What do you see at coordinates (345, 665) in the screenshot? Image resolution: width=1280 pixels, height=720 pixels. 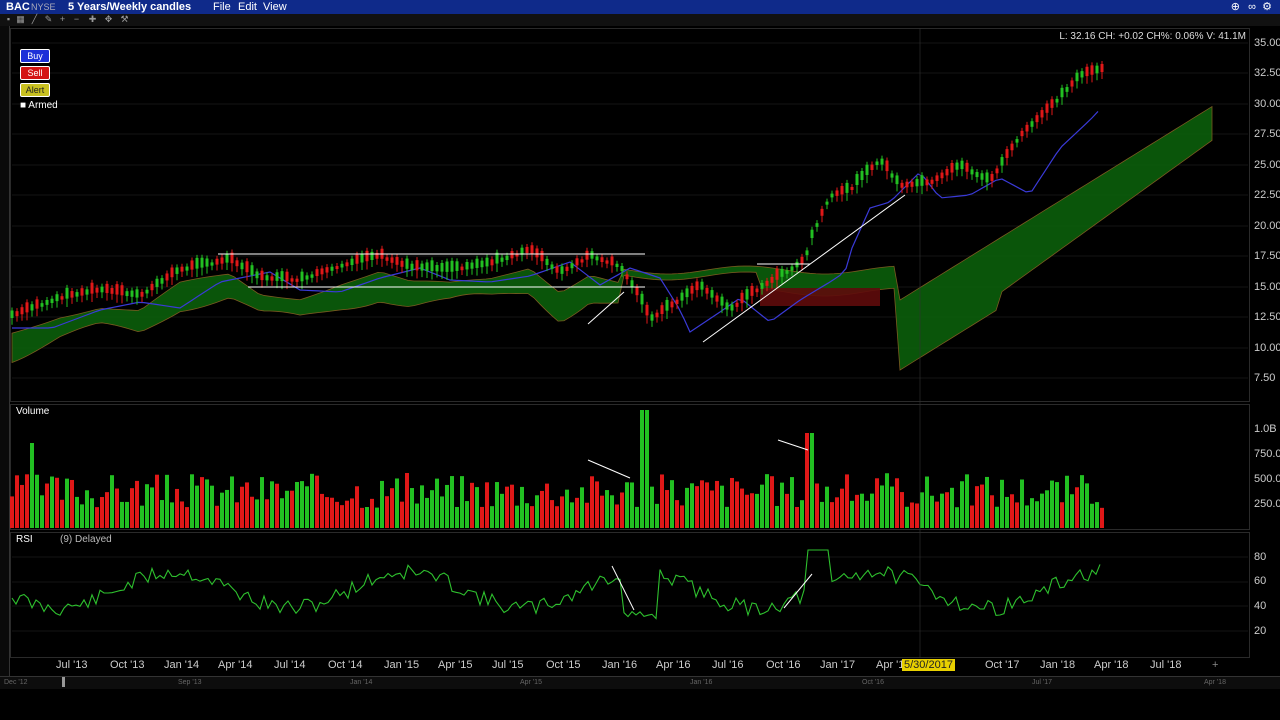 I see `time-tick: Oct '14` at bounding box center [345, 665].